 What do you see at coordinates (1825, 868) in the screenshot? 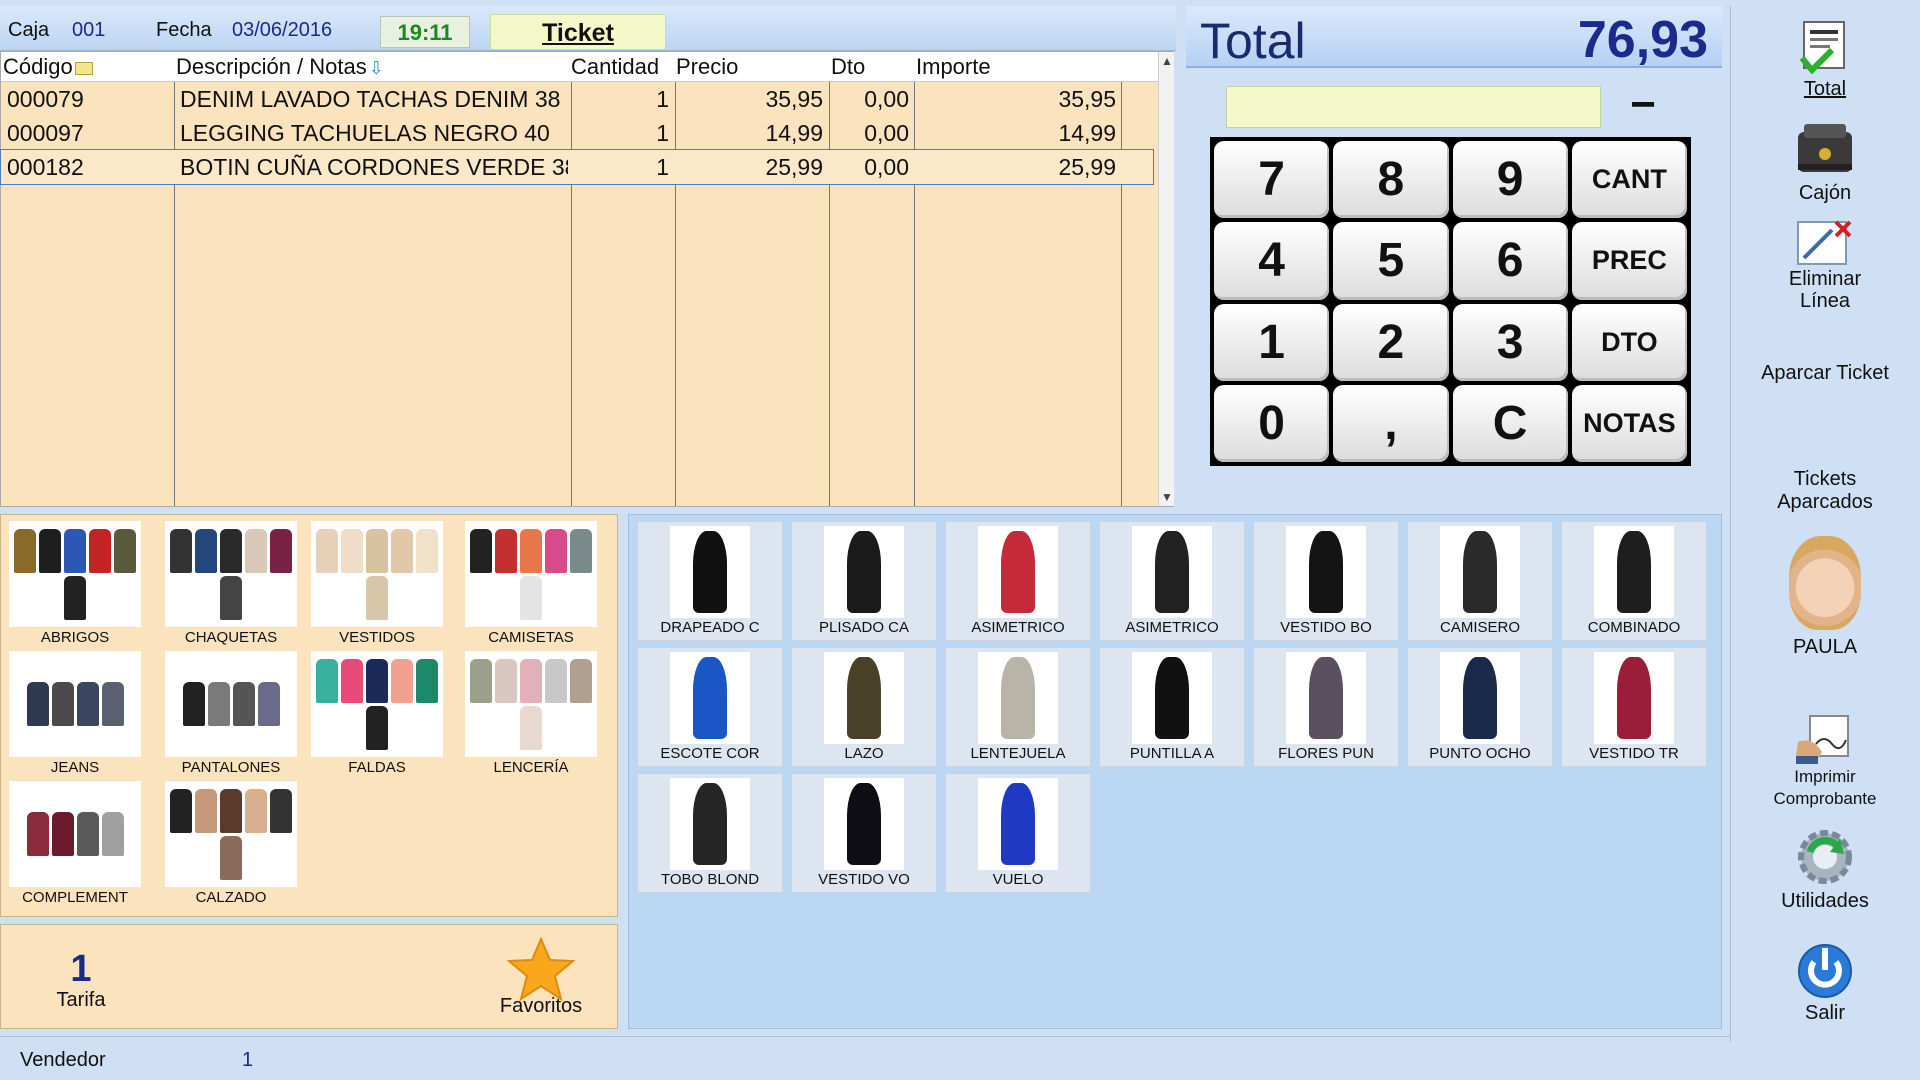
I see `utilidades-button: Utilidades` at bounding box center [1825, 868].